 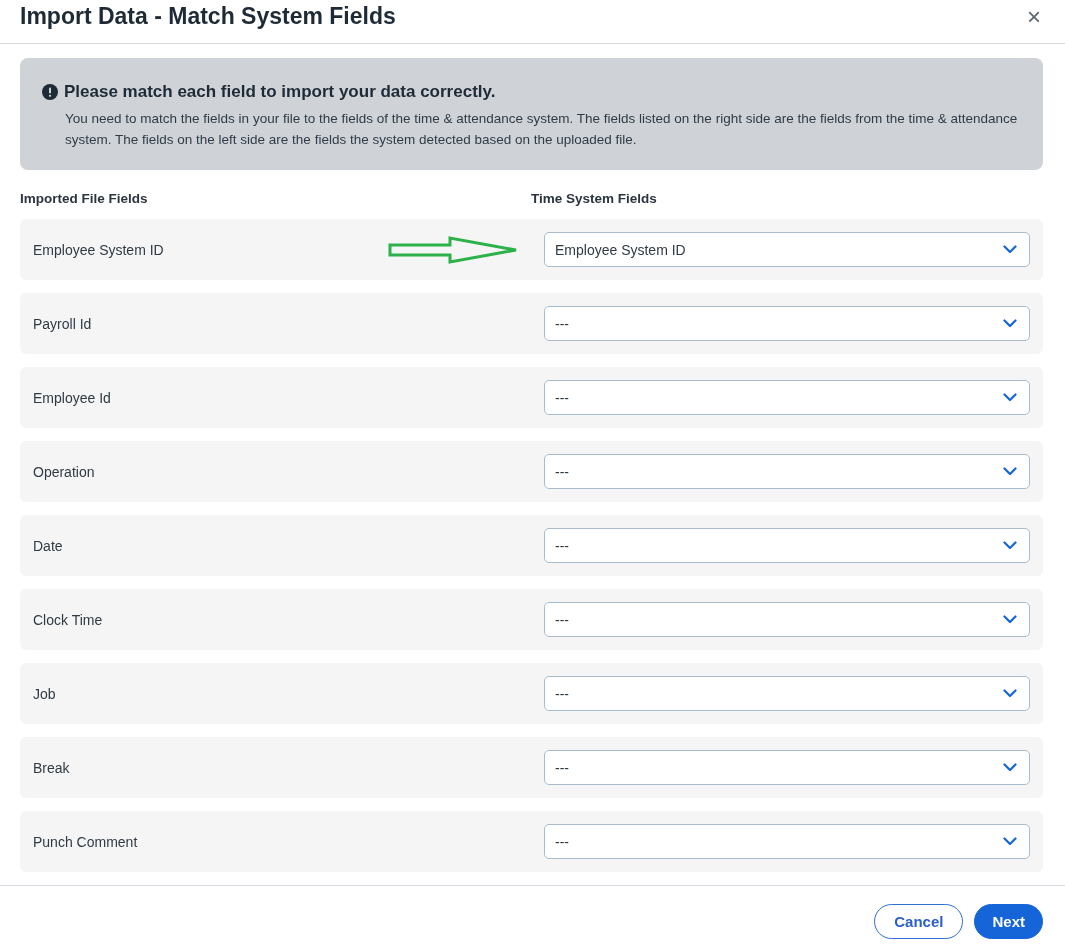 I want to click on field-label: Job, so click(x=44, y=693).